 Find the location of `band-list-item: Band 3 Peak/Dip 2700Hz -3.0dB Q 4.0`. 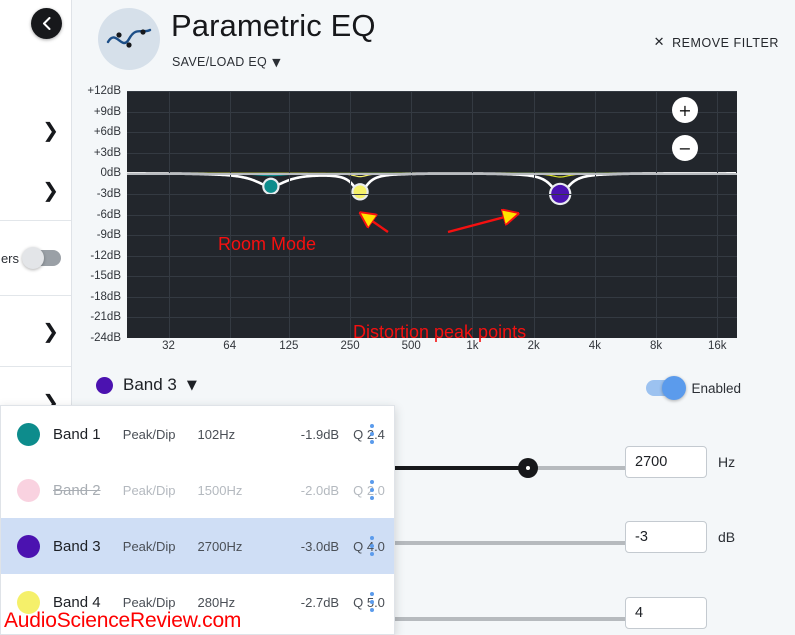

band-list-item: Band 3 Peak/Dip 2700Hz -3.0dB Q 4.0 is located at coordinates (197, 546).